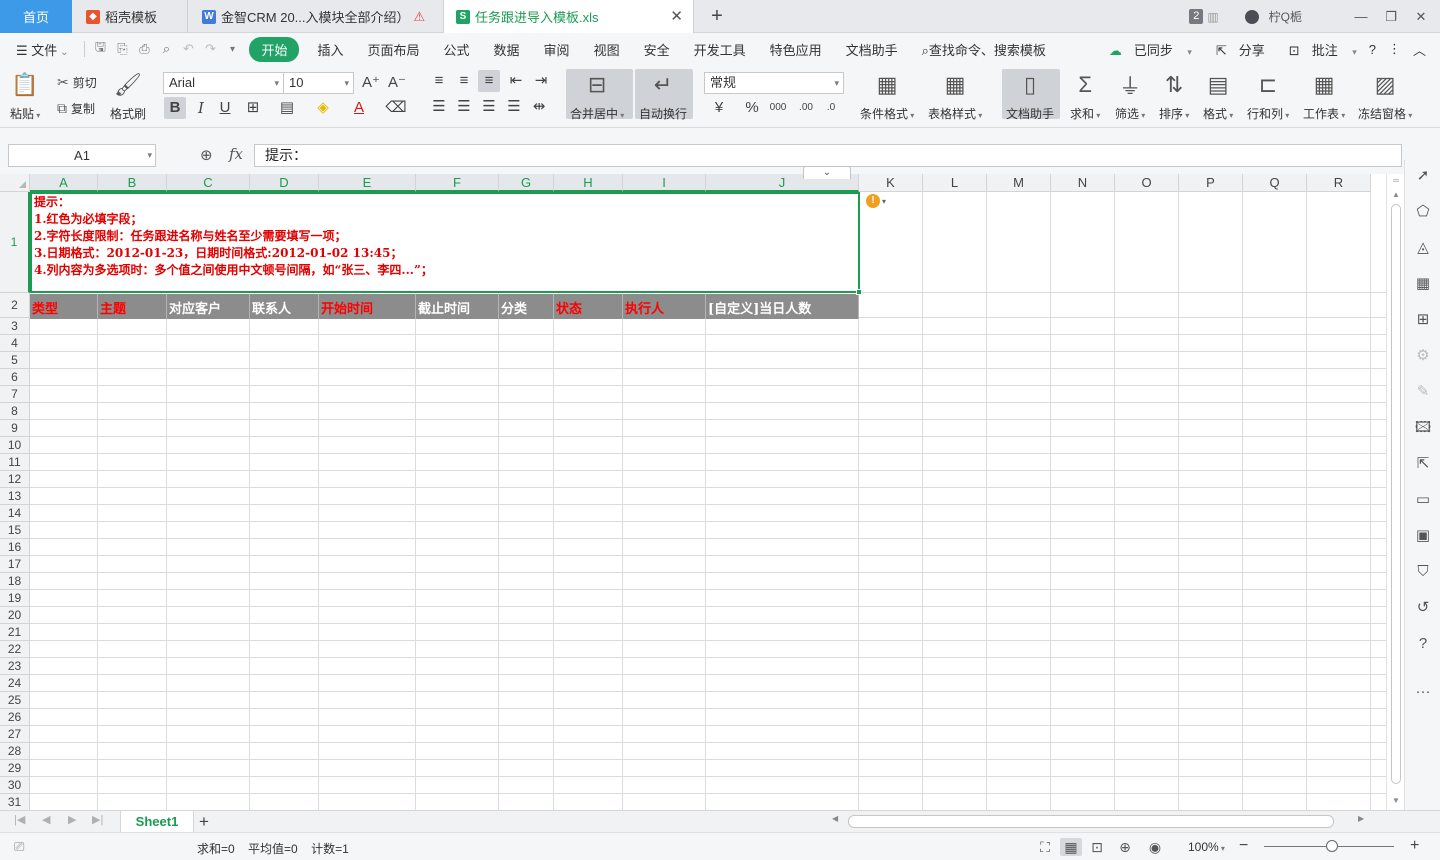 This screenshot has width=1440, height=860. What do you see at coordinates (1268, 96) in the screenshot?
I see `row-col-button: ⊏ 行和列 ▾` at bounding box center [1268, 96].